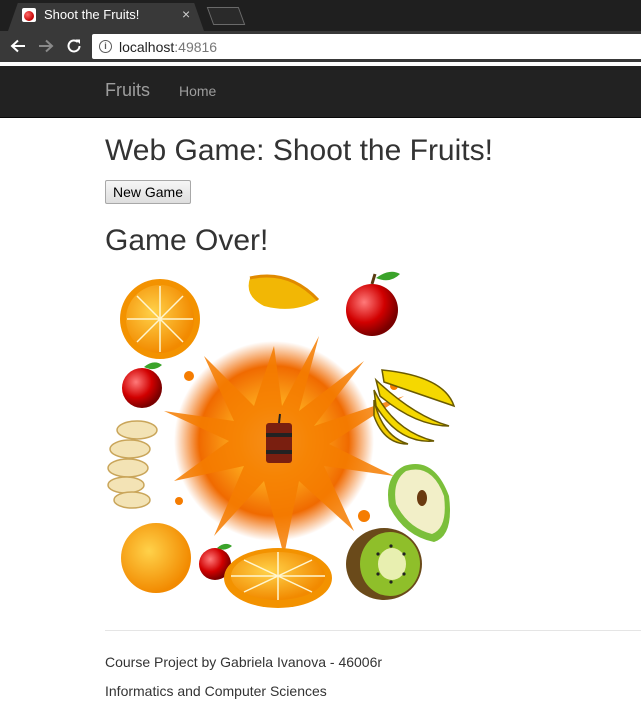 The image size is (641, 727). Describe the element at coordinates (148, 192) in the screenshot. I see `new-game-button: New Game` at that location.